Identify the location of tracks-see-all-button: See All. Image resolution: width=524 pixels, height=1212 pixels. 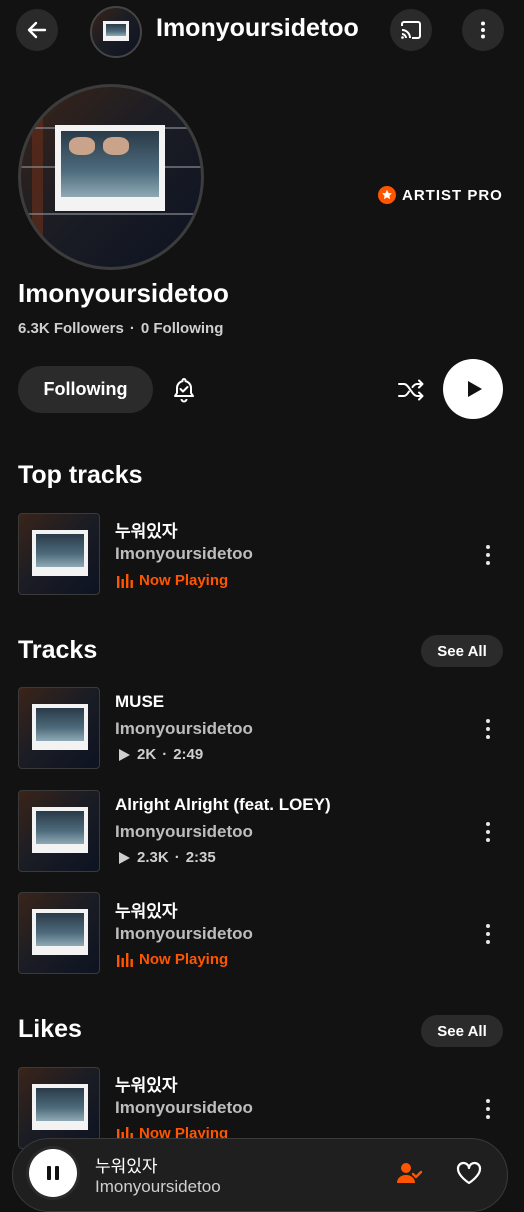
(462, 651).